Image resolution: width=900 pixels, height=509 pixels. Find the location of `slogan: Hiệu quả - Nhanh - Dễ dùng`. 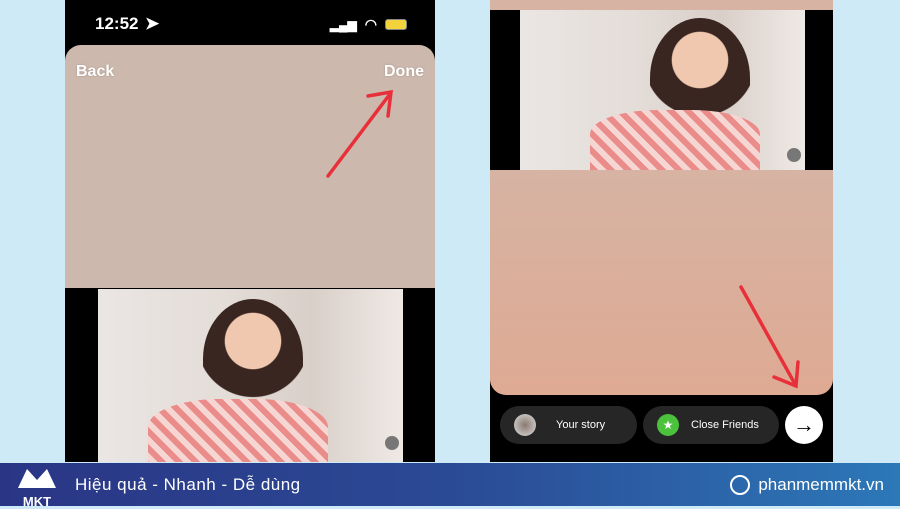

slogan: Hiệu quả - Nhanh - Dễ dùng is located at coordinates (188, 484).